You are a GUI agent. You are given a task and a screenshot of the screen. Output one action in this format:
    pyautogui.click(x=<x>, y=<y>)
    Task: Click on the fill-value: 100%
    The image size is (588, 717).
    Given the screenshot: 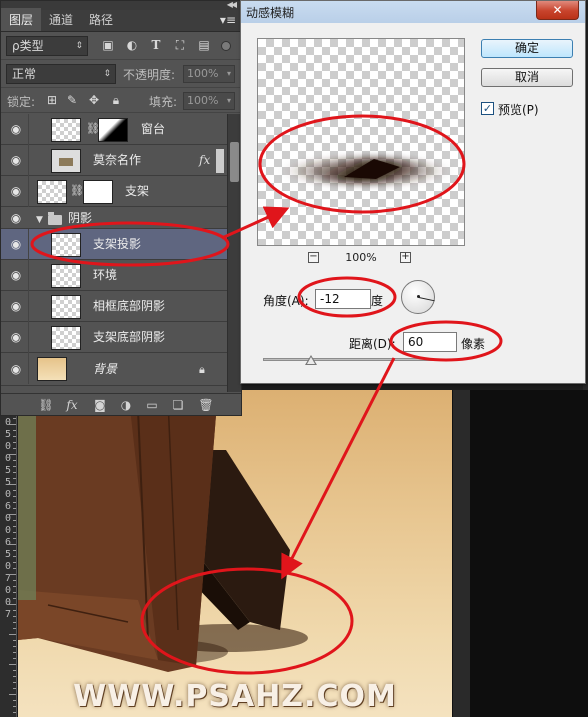 What is the action you would take?
    pyautogui.click(x=203, y=100)
    